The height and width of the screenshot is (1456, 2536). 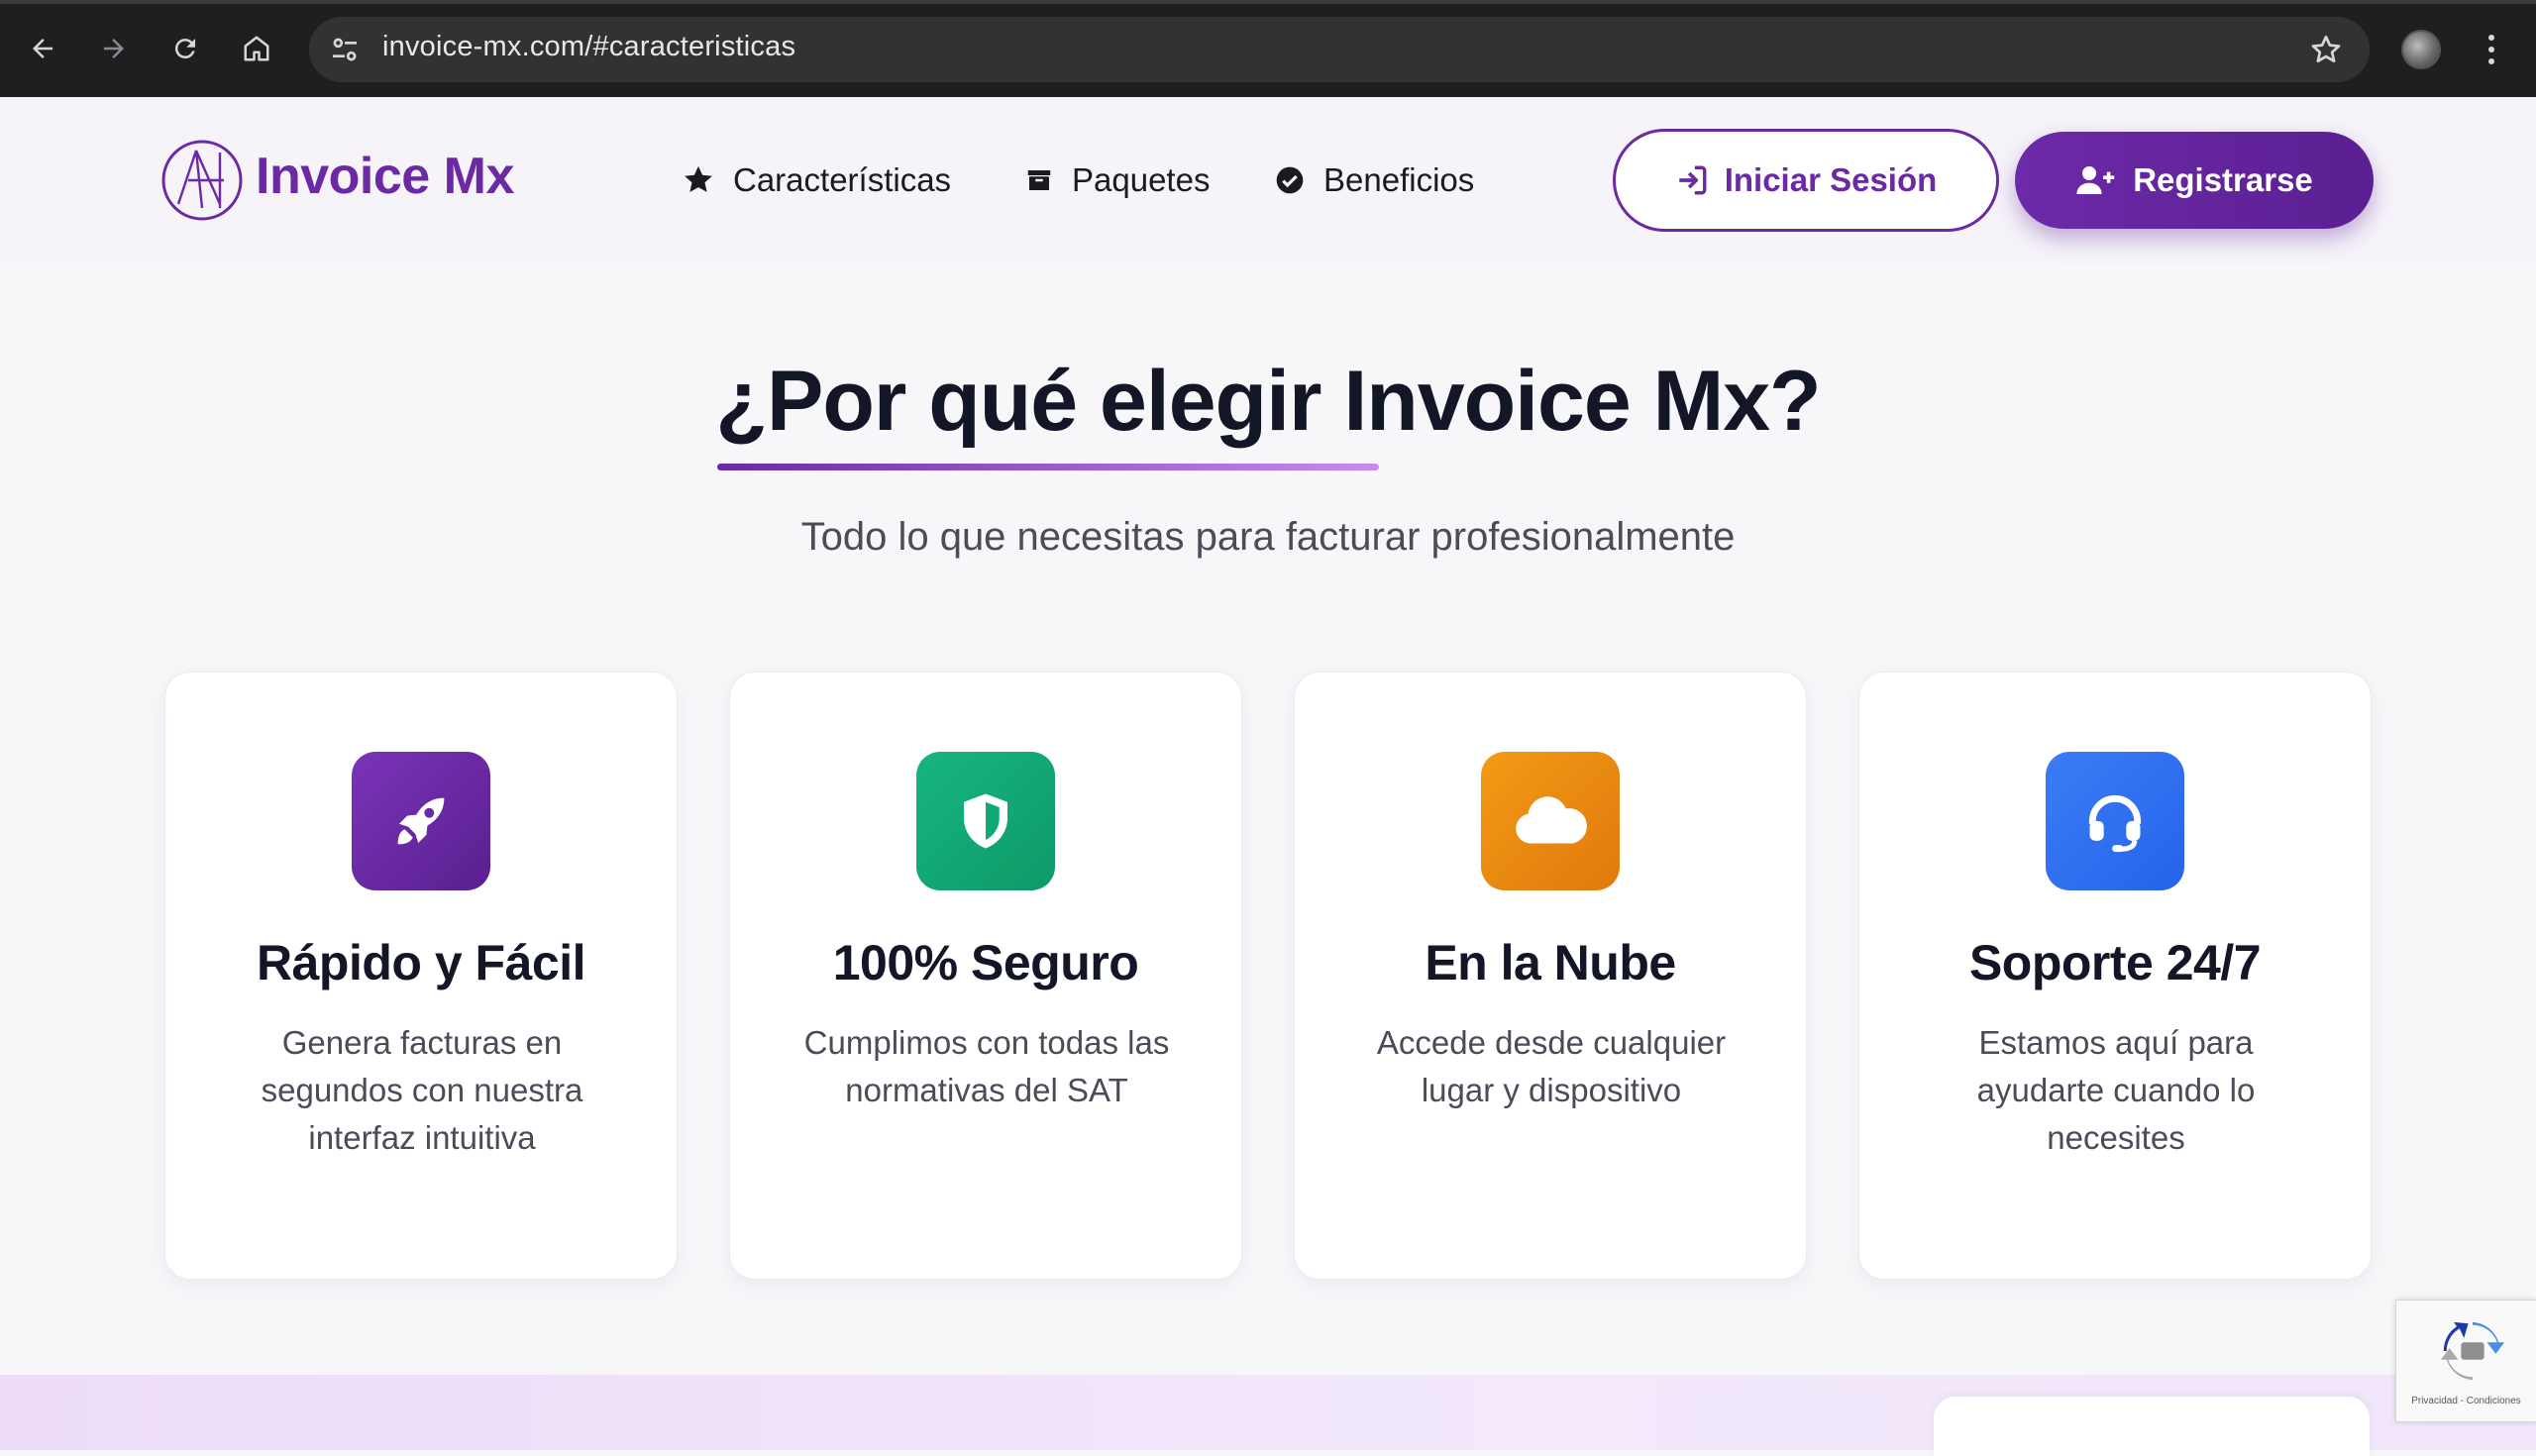 I want to click on arrow-left-icon, so click(x=43, y=48).